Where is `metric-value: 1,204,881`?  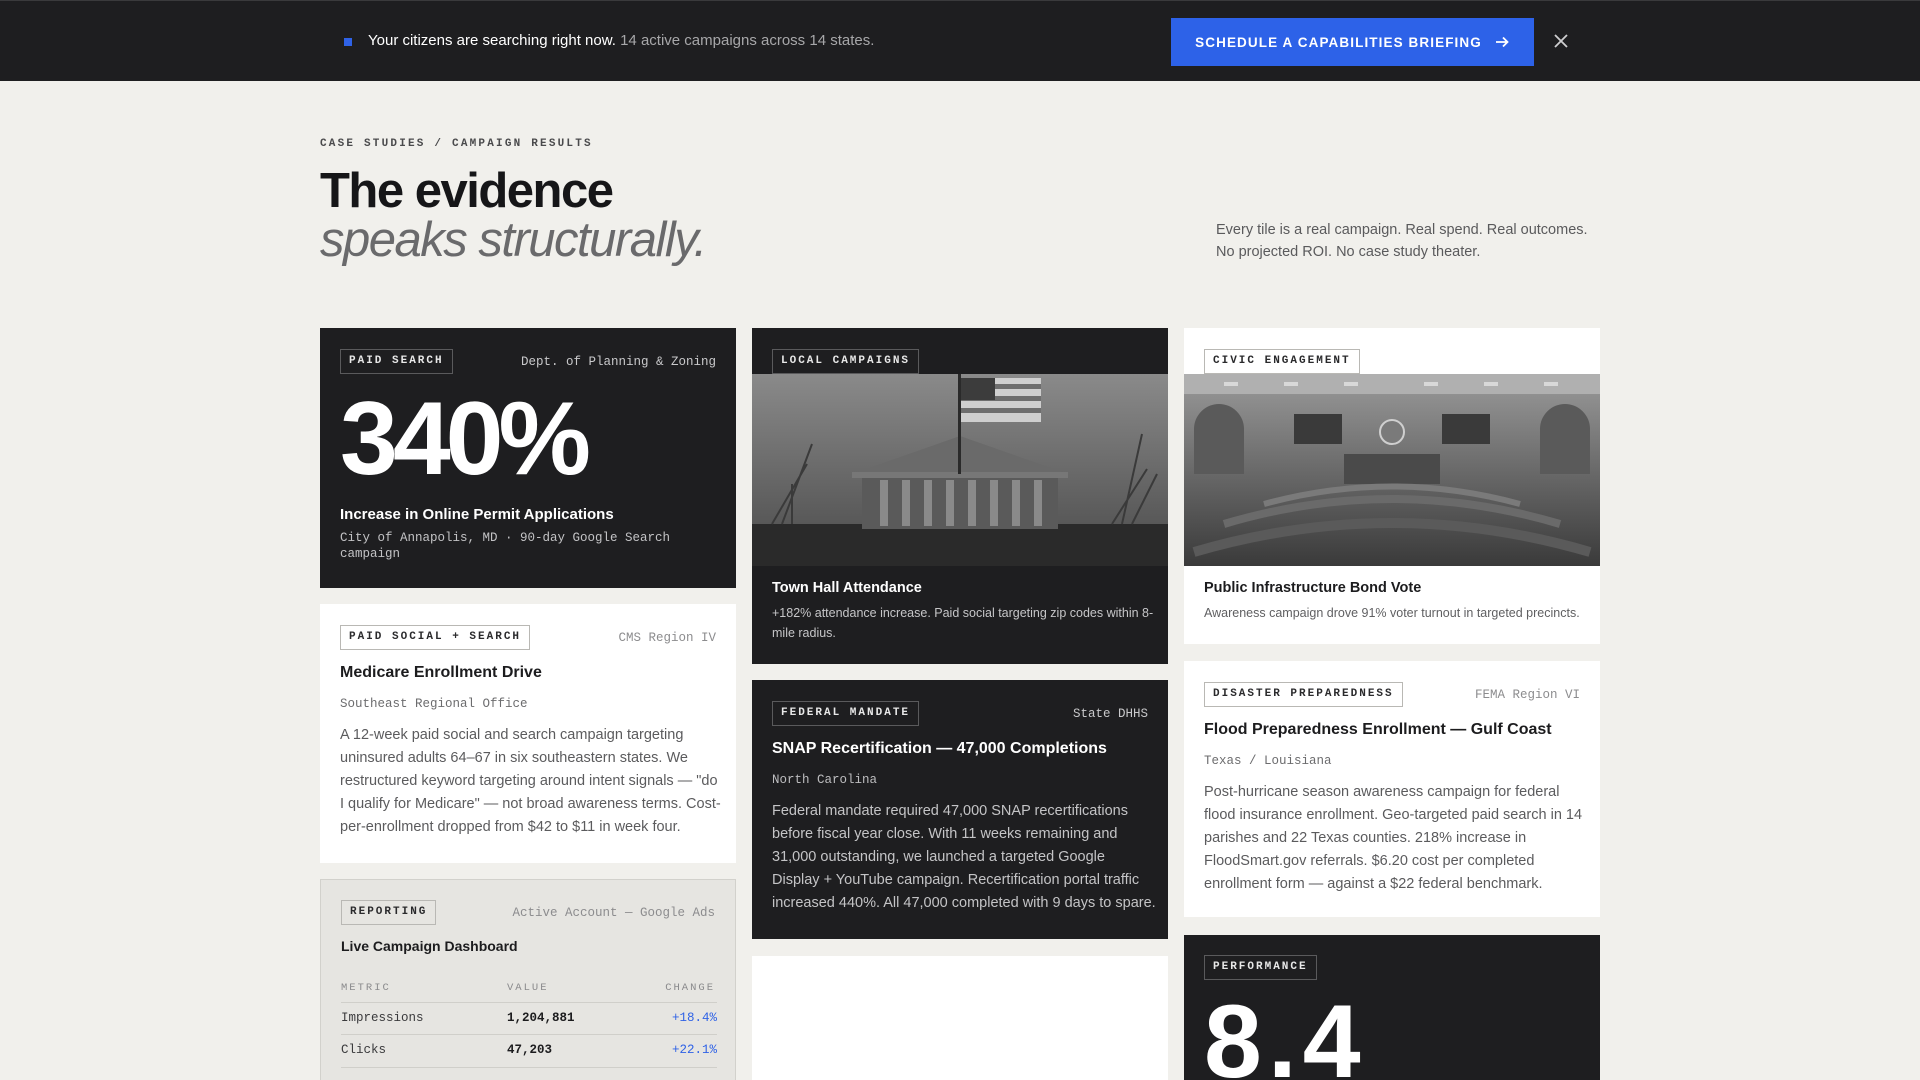 metric-value: 1,204,881 is located at coordinates (541, 1018).